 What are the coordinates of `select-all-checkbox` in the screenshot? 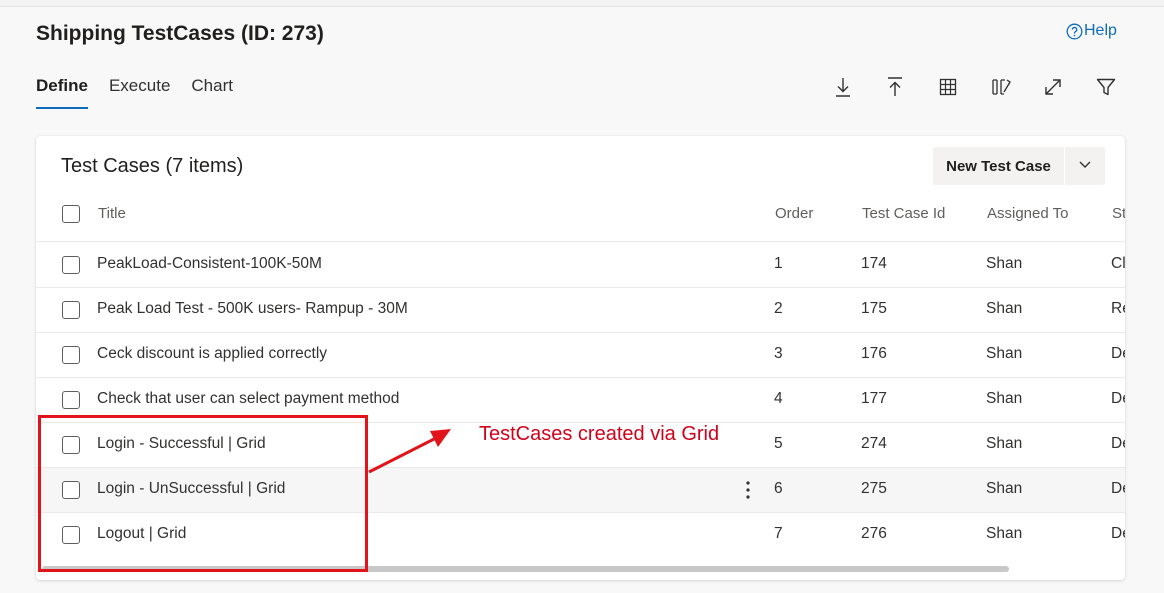 It's located at (71, 214).